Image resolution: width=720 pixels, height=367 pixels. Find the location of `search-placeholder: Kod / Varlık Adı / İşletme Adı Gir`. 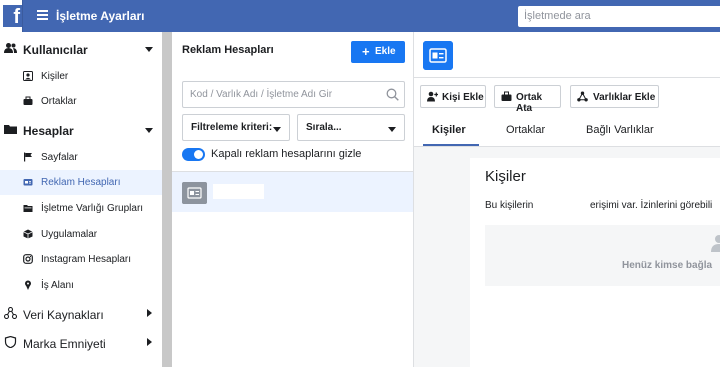

search-placeholder: Kod / Varlık Adı / İşletme Adı Gir is located at coordinates (261, 94).